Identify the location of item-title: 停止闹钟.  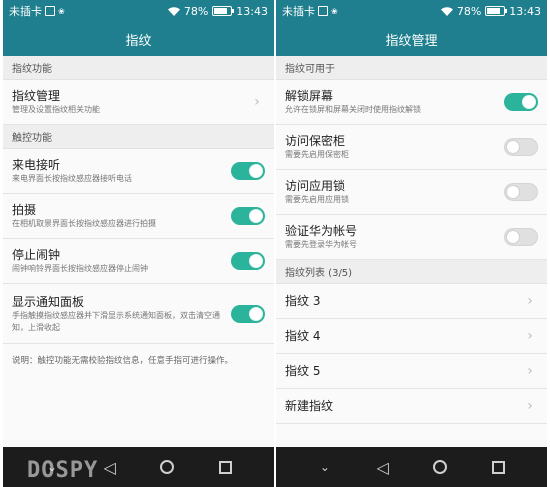
(36, 255).